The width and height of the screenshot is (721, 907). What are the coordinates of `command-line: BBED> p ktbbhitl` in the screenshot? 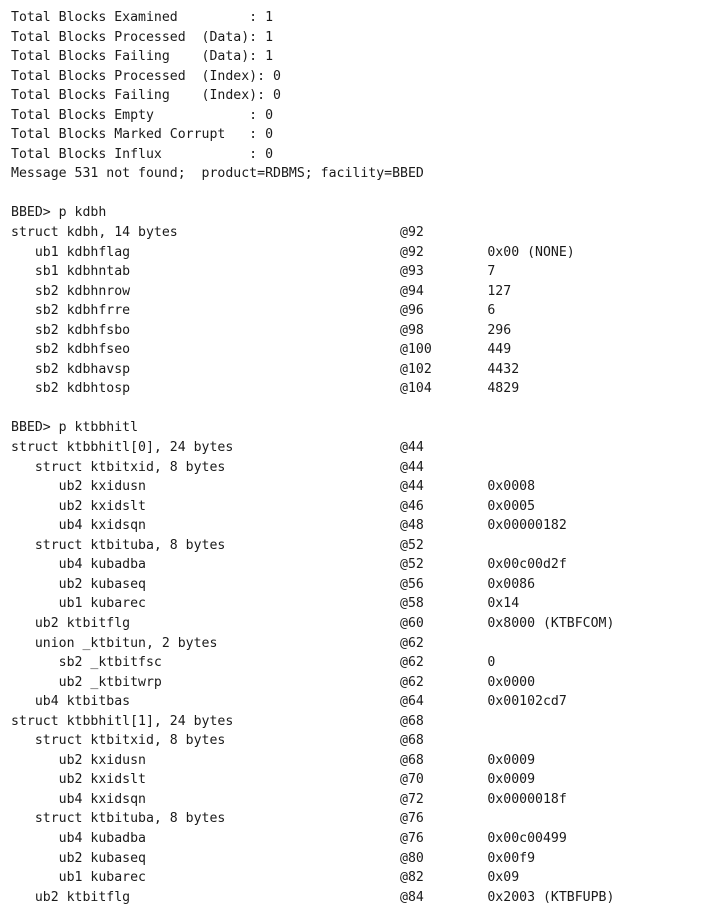 It's located at (75, 428).